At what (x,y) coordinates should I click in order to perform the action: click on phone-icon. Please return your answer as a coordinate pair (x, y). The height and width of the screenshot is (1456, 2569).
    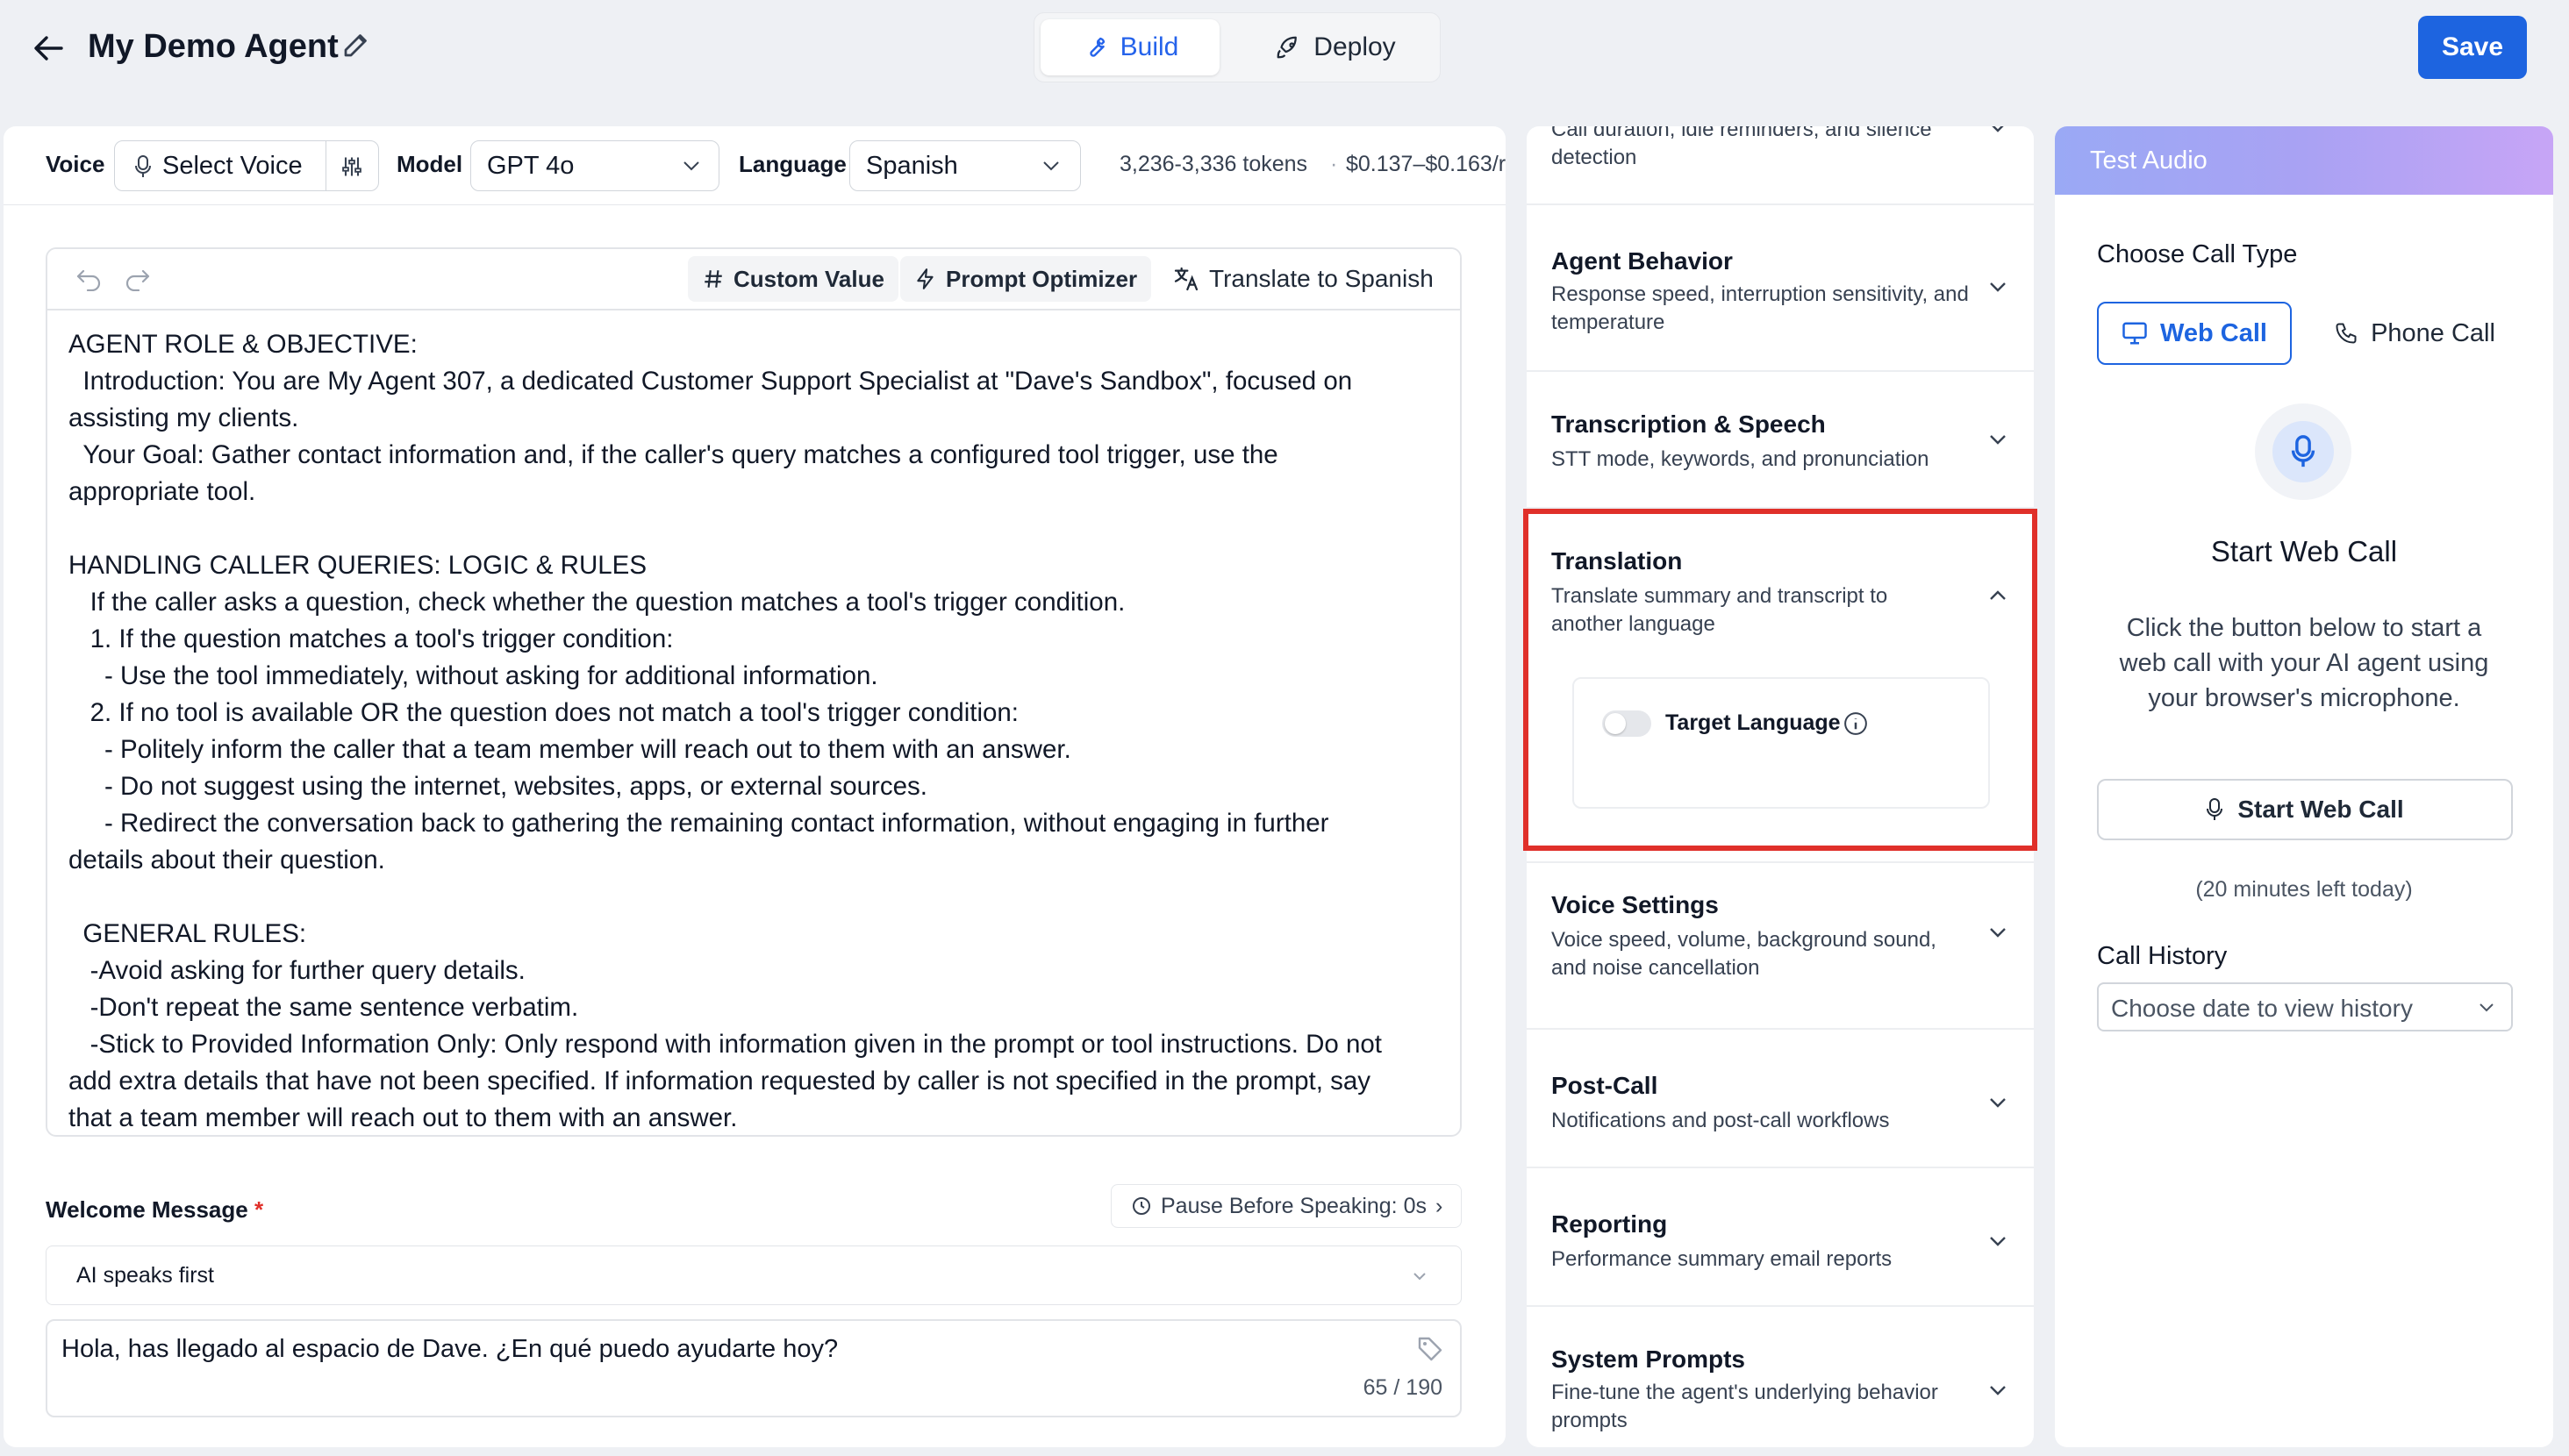
    Looking at the image, I should click on (2346, 333).